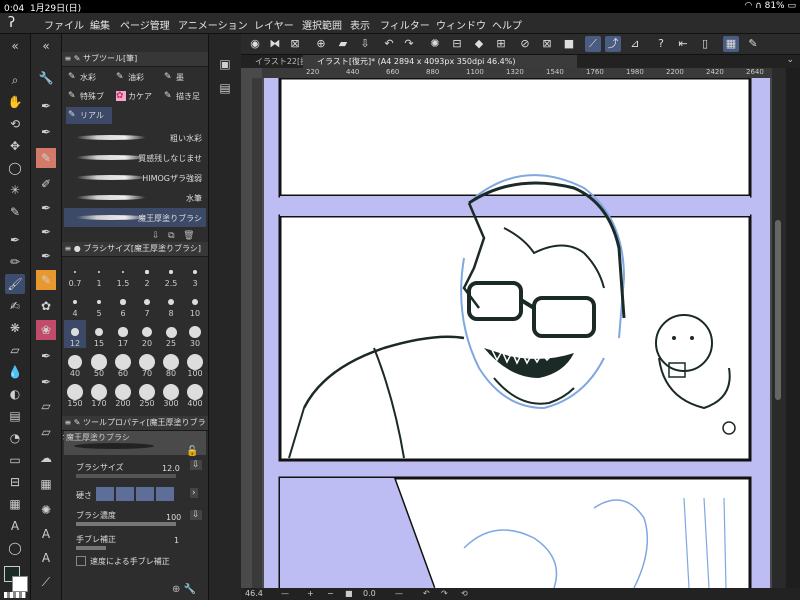 This screenshot has height=600, width=800. I want to click on density-value: 100, so click(173, 517).